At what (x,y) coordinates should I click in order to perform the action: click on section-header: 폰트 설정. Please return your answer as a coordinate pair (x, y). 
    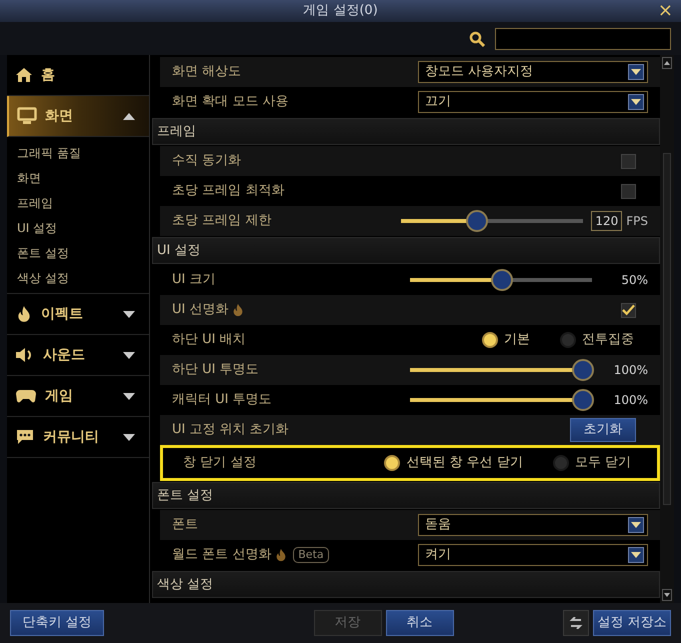
    Looking at the image, I should click on (406, 495).